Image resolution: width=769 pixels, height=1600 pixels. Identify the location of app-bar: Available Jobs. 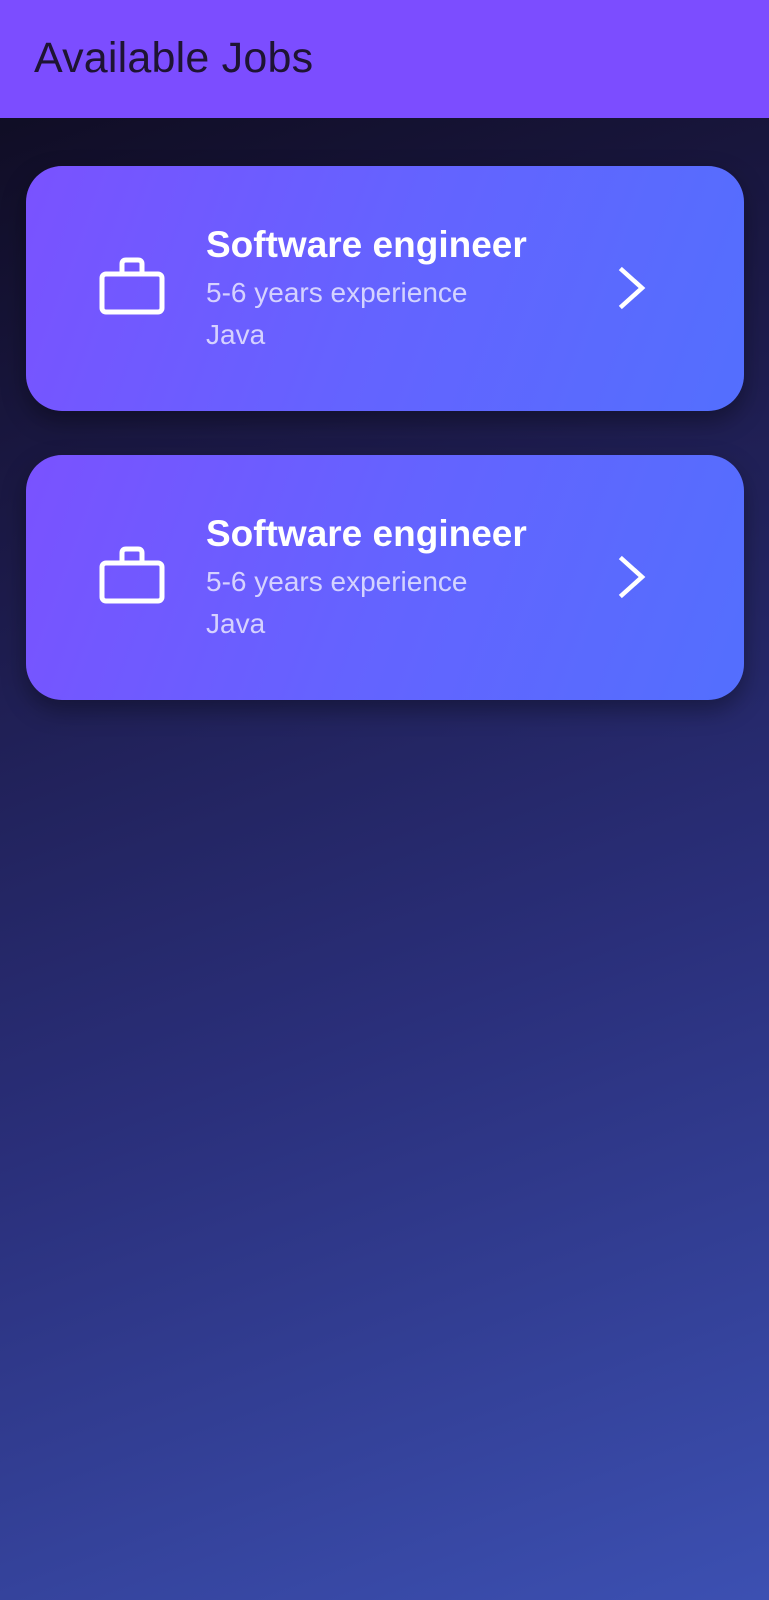
(384, 59).